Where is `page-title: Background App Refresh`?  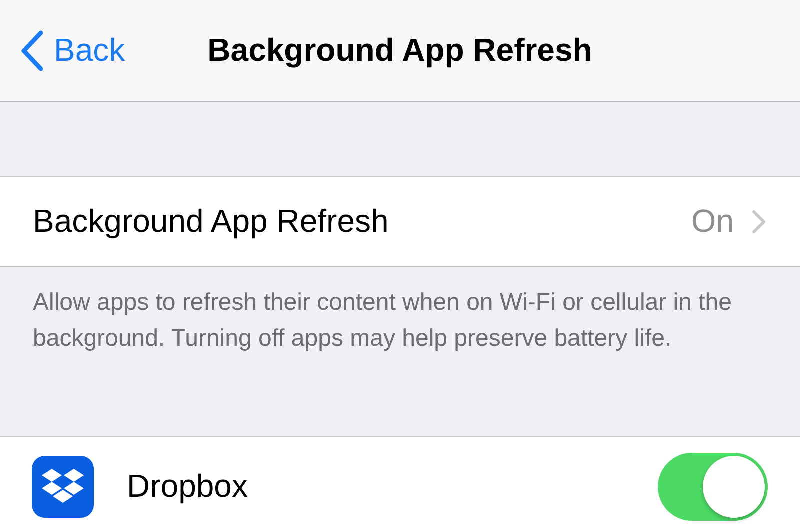
page-title: Background App Refresh is located at coordinates (400, 50).